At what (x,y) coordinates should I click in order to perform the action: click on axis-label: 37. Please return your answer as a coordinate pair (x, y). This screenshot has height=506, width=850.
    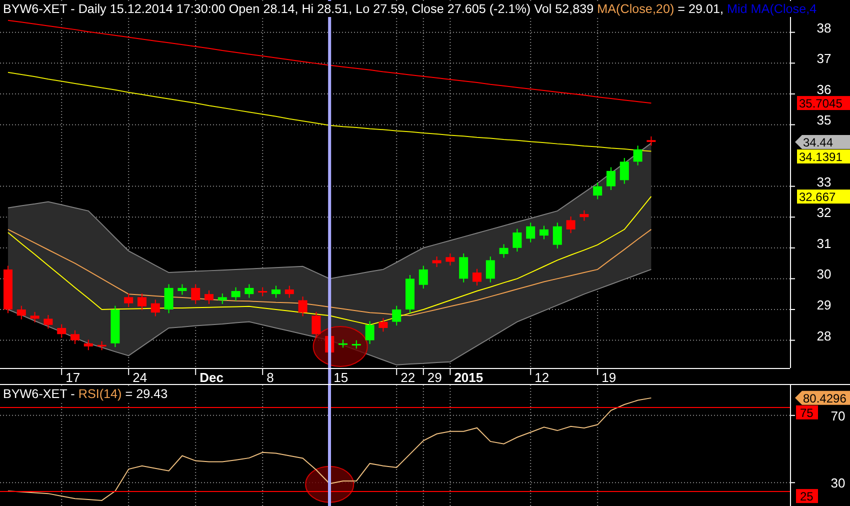
    Looking at the image, I should click on (824, 58).